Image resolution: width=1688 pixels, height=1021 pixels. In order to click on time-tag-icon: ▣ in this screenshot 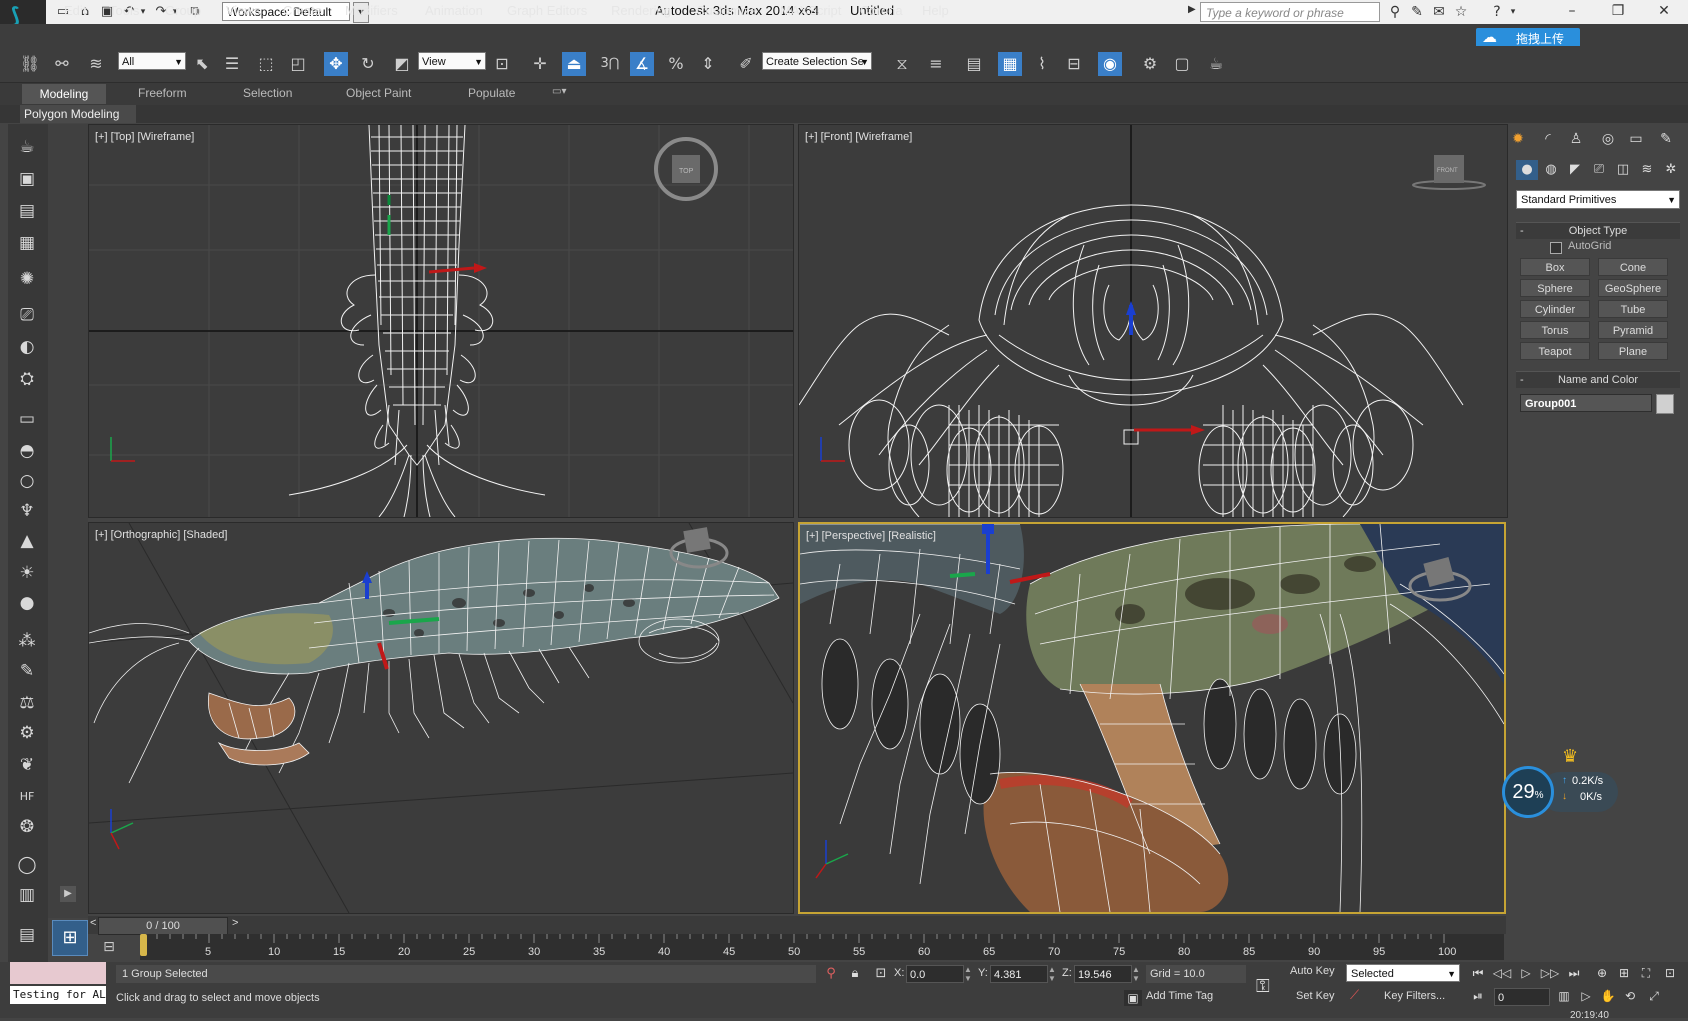, I will do `click(1133, 998)`.